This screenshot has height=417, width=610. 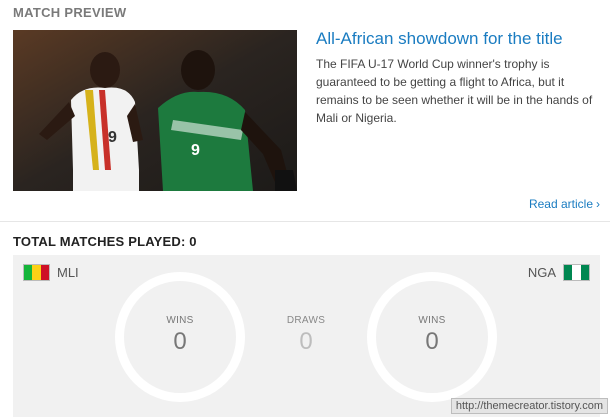 What do you see at coordinates (598, 204) in the screenshot?
I see `chevron-right-icon: ›` at bounding box center [598, 204].